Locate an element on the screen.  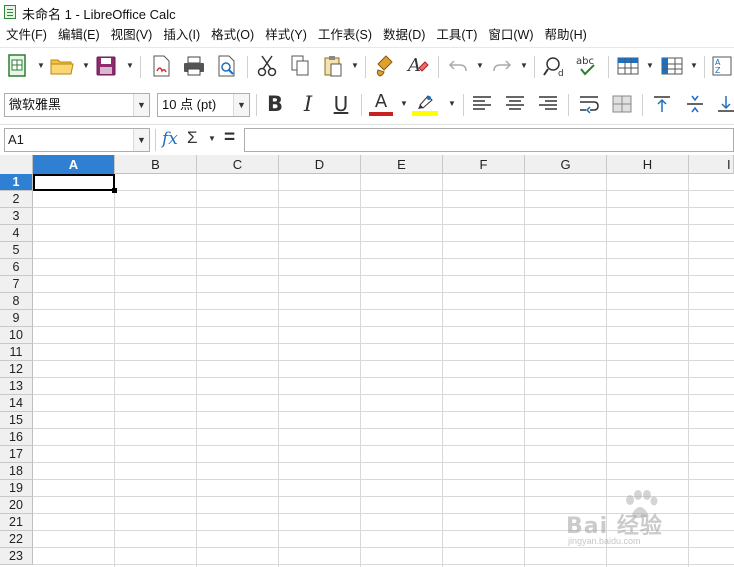
row-header-18: 18 is located at coordinates (16, 471).